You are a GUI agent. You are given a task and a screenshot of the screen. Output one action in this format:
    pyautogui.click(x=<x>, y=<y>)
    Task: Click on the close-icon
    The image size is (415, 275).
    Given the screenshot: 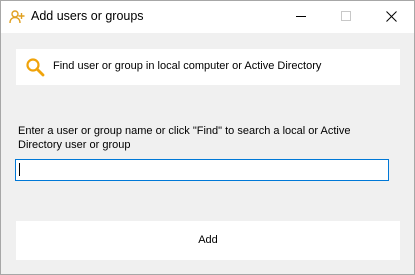 What is the action you would take?
    pyautogui.click(x=391, y=16)
    